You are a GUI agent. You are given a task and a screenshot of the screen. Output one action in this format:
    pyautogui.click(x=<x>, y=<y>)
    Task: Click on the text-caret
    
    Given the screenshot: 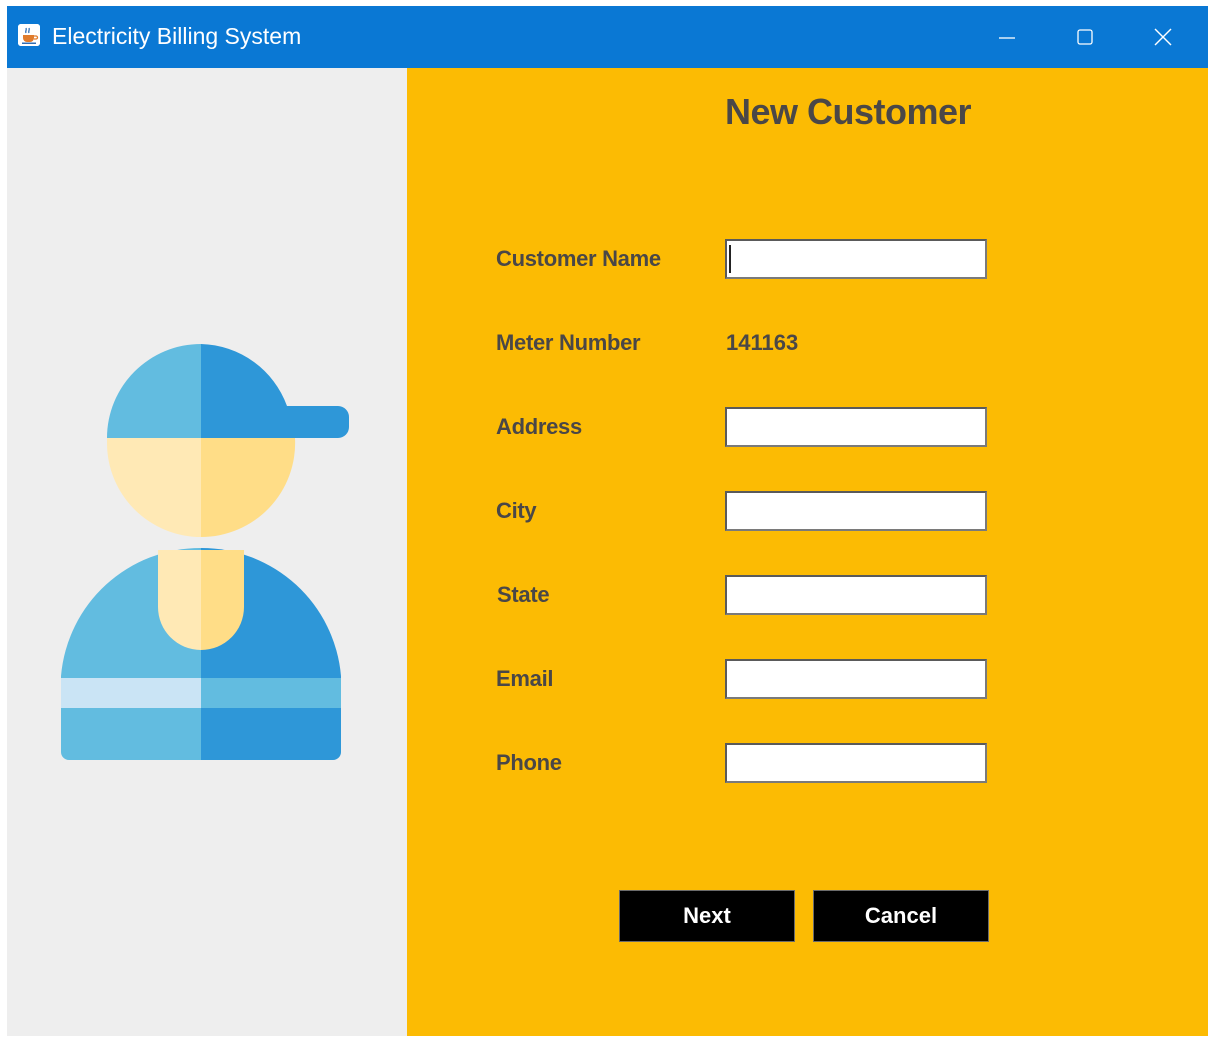 What is the action you would take?
    pyautogui.click(x=730, y=259)
    